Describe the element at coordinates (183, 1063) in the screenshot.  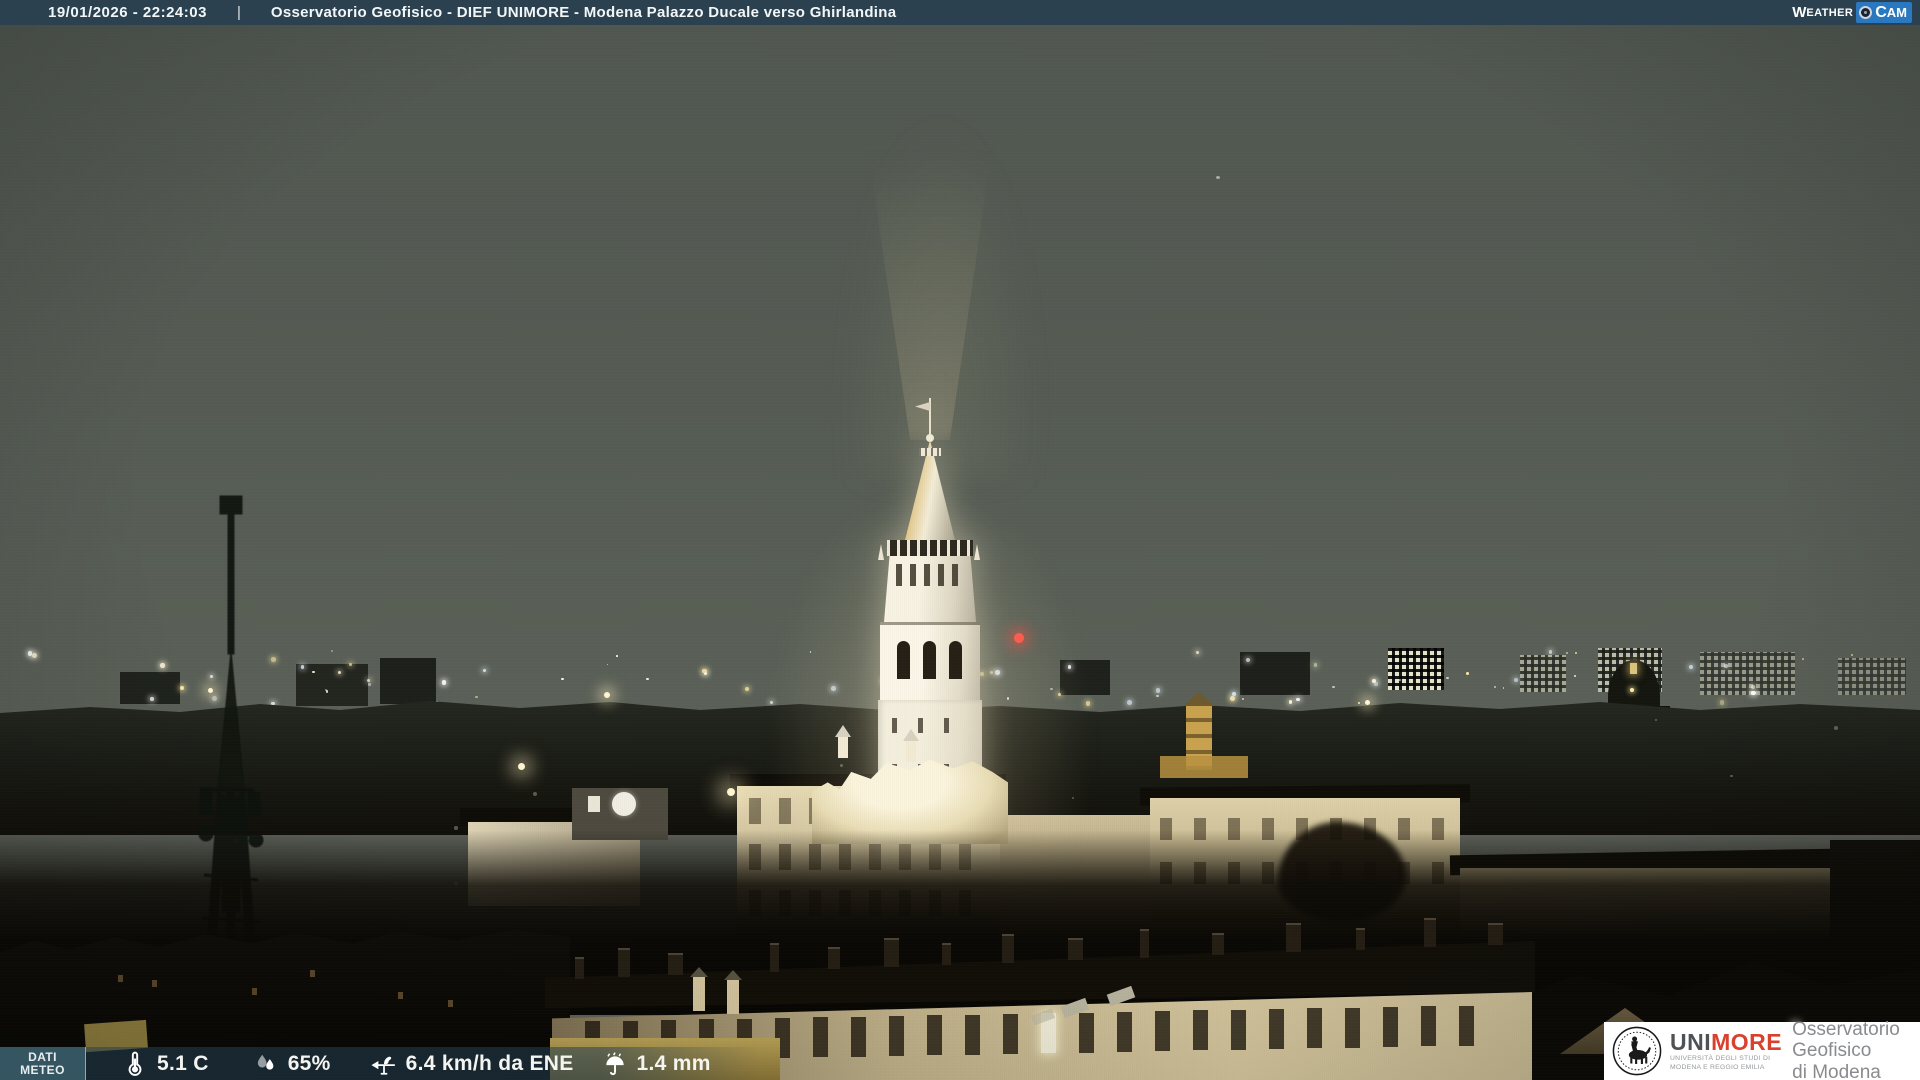
I see `temperature-value: 5.1 C` at that location.